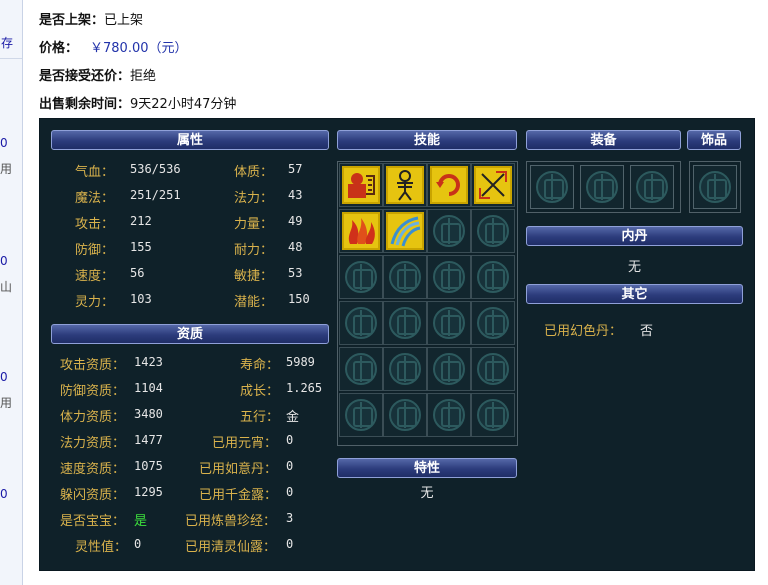 The height and width of the screenshot is (585, 768). Describe the element at coordinates (148, 414) in the screenshot. I see `aptitude-value: 3480` at that location.